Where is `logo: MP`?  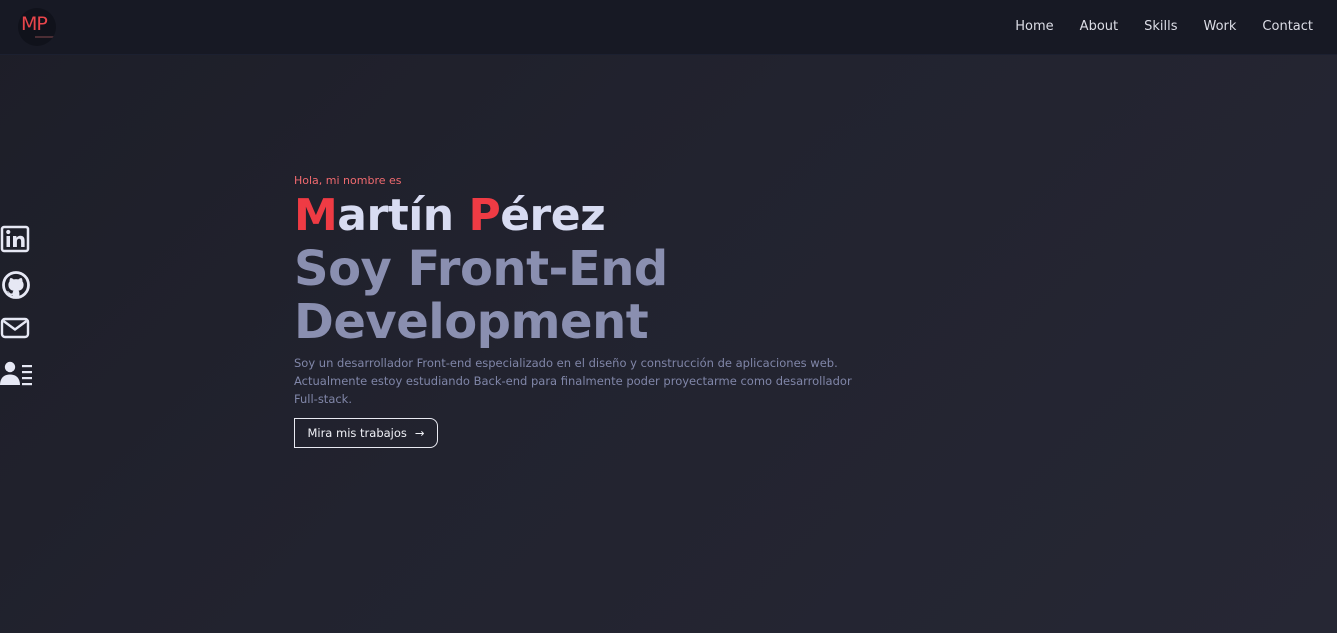
logo: MP is located at coordinates (37, 27).